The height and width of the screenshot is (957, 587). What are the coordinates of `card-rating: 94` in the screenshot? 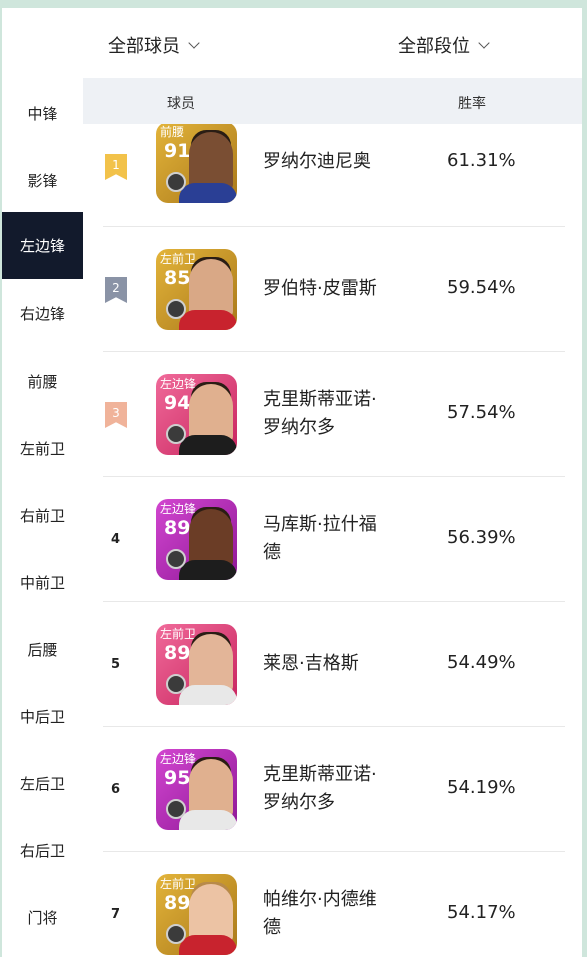 It's located at (177, 403).